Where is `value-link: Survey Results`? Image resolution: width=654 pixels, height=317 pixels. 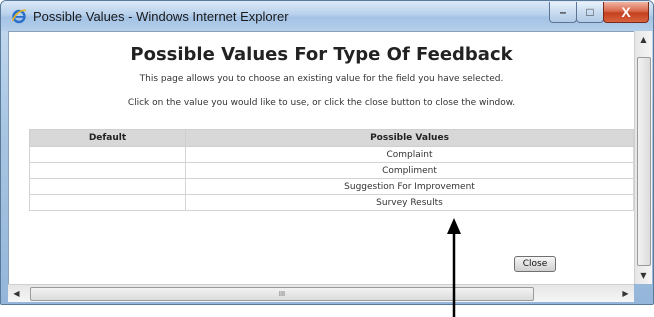 value-link: Survey Results is located at coordinates (409, 202).